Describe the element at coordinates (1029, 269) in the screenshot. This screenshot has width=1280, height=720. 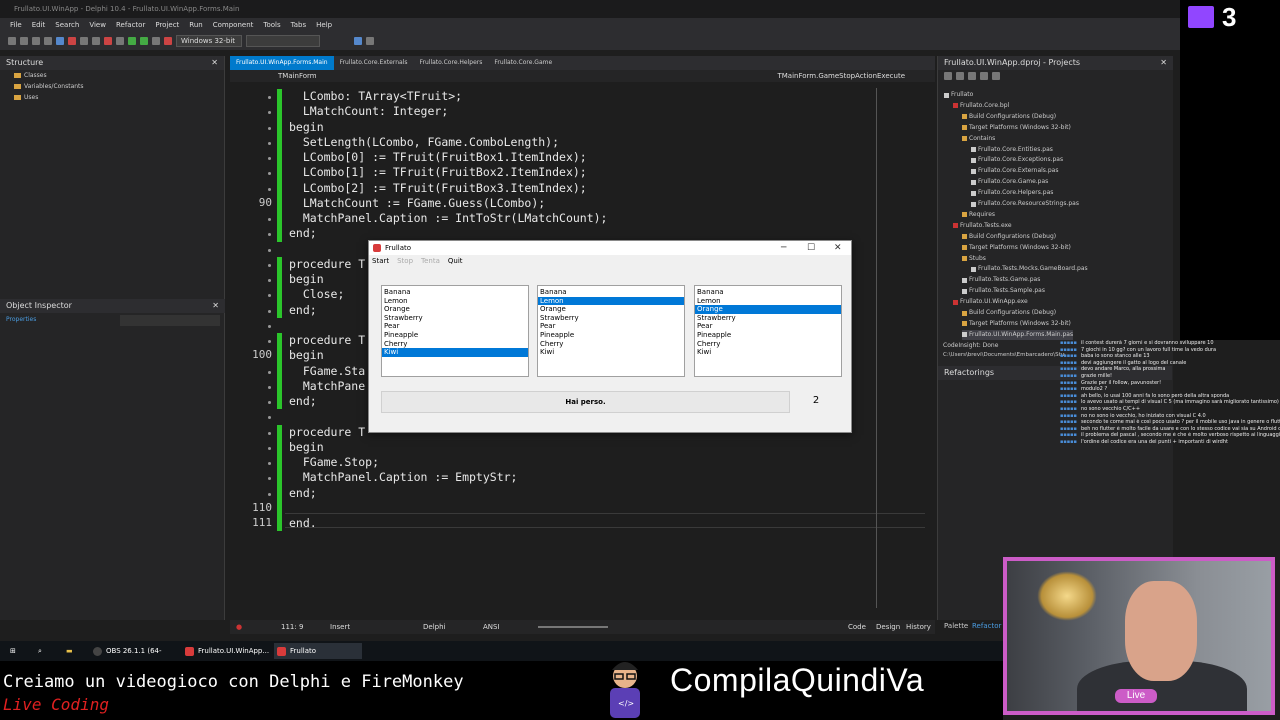
I see `project-tree-item: Frullato.Tests.Mocks.GameBoard.pas` at that location.